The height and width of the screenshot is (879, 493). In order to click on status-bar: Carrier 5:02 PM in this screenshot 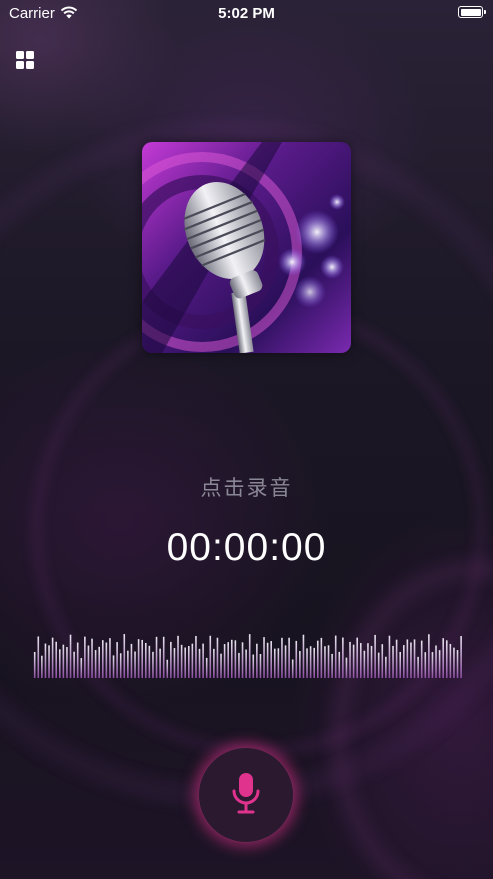, I will do `click(246, 13)`.